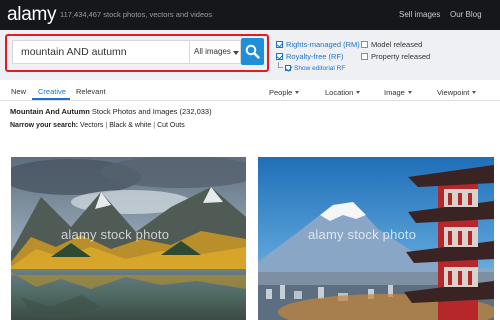  What do you see at coordinates (280, 65) in the screenshot?
I see `indent-connector` at bounding box center [280, 65].